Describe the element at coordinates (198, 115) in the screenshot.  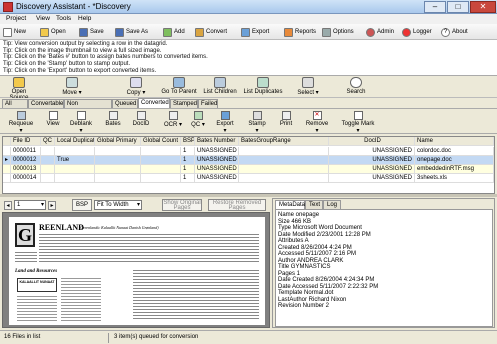
I see `qc-icon` at that location.